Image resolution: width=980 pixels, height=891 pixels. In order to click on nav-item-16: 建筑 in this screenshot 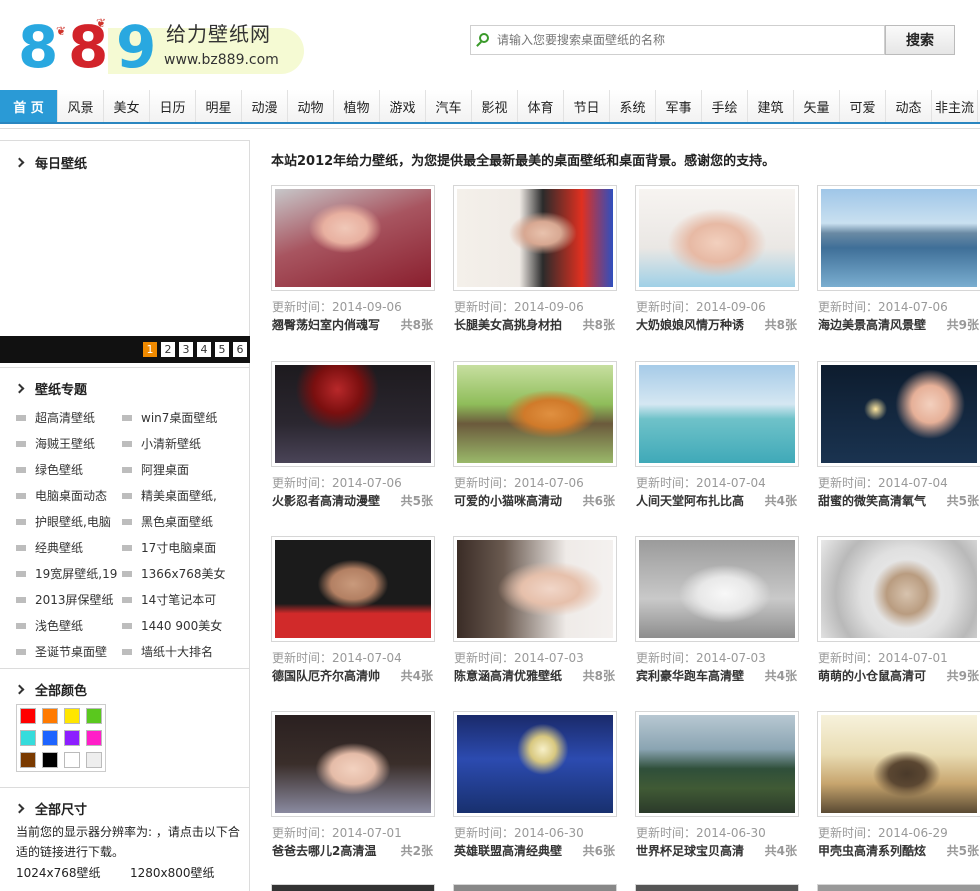, I will do `click(771, 106)`.